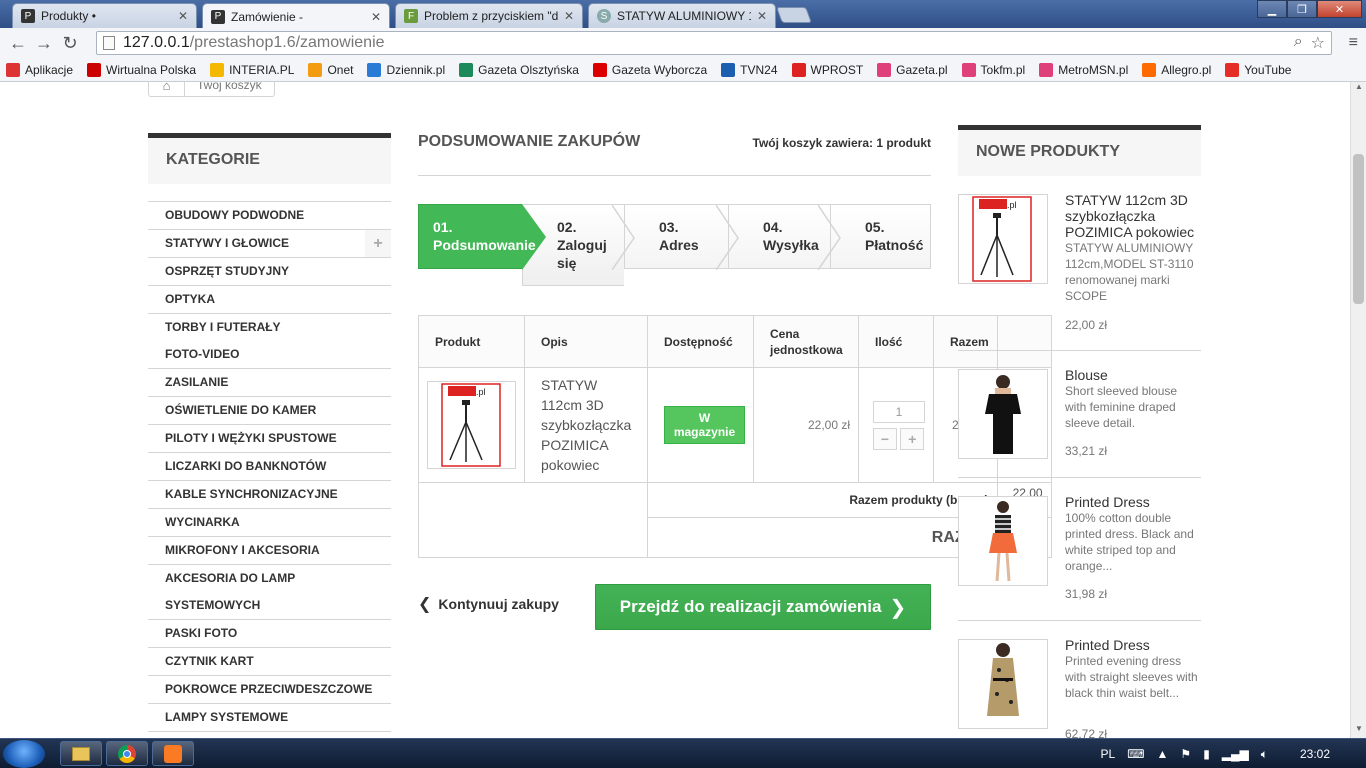 The width and height of the screenshot is (1366, 768). What do you see at coordinates (269, 439) in the screenshot?
I see `category-item: PILOTY I WĘŻYKI SPUSTOWE` at bounding box center [269, 439].